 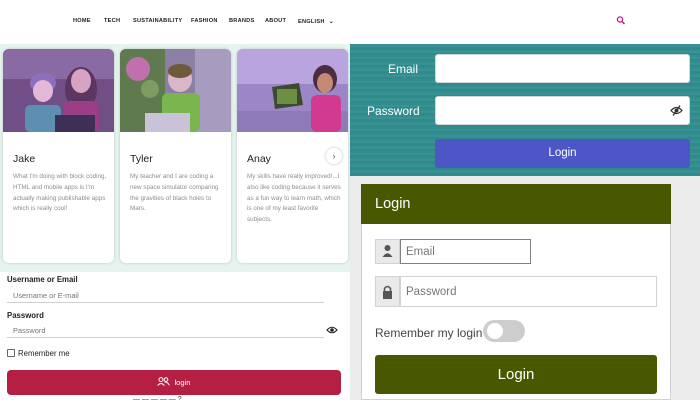 I want to click on chevron-down-icon: ⌄, so click(x=331, y=22).